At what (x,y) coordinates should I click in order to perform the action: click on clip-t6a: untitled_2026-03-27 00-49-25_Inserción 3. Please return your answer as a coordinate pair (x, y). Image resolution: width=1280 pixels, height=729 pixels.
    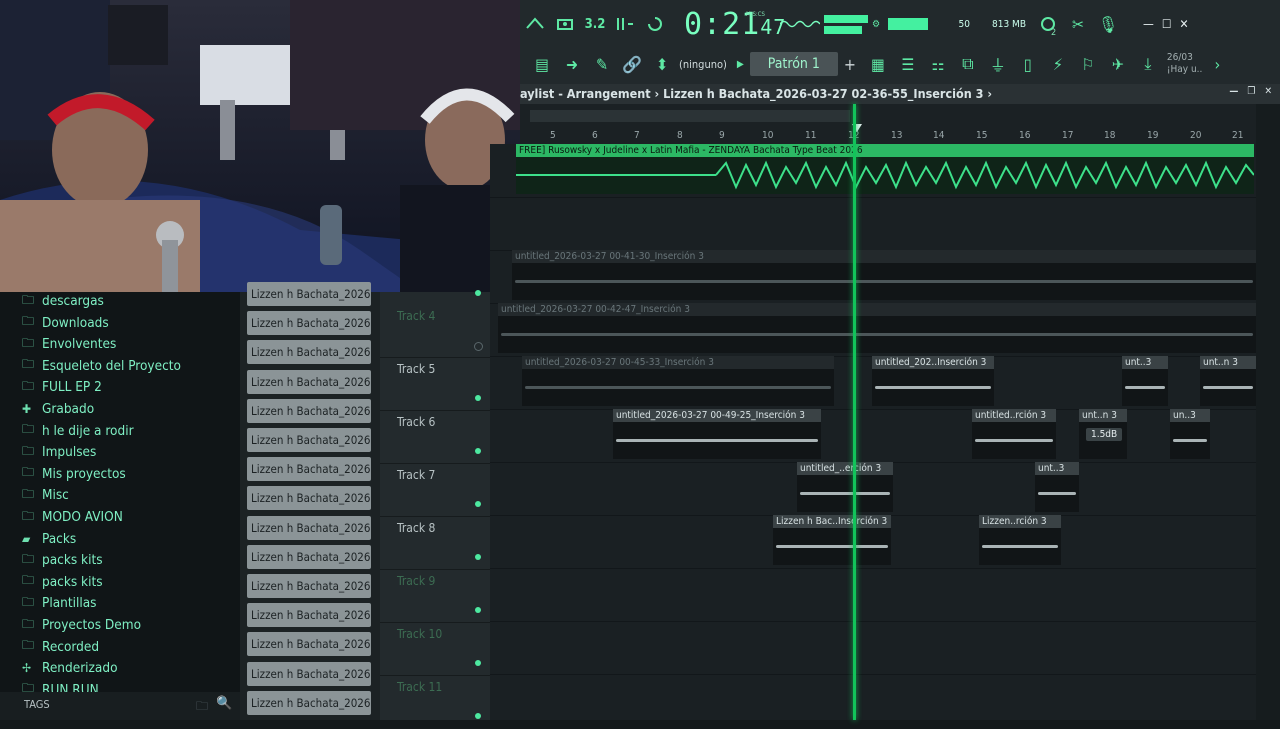
    Looking at the image, I should click on (717, 434).